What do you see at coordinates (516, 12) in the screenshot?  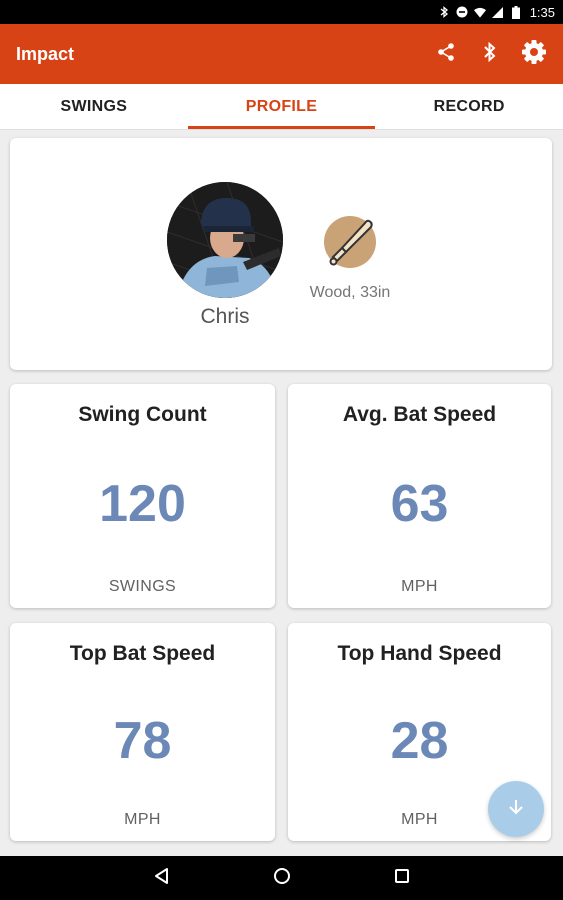 I see `battery-icon` at bounding box center [516, 12].